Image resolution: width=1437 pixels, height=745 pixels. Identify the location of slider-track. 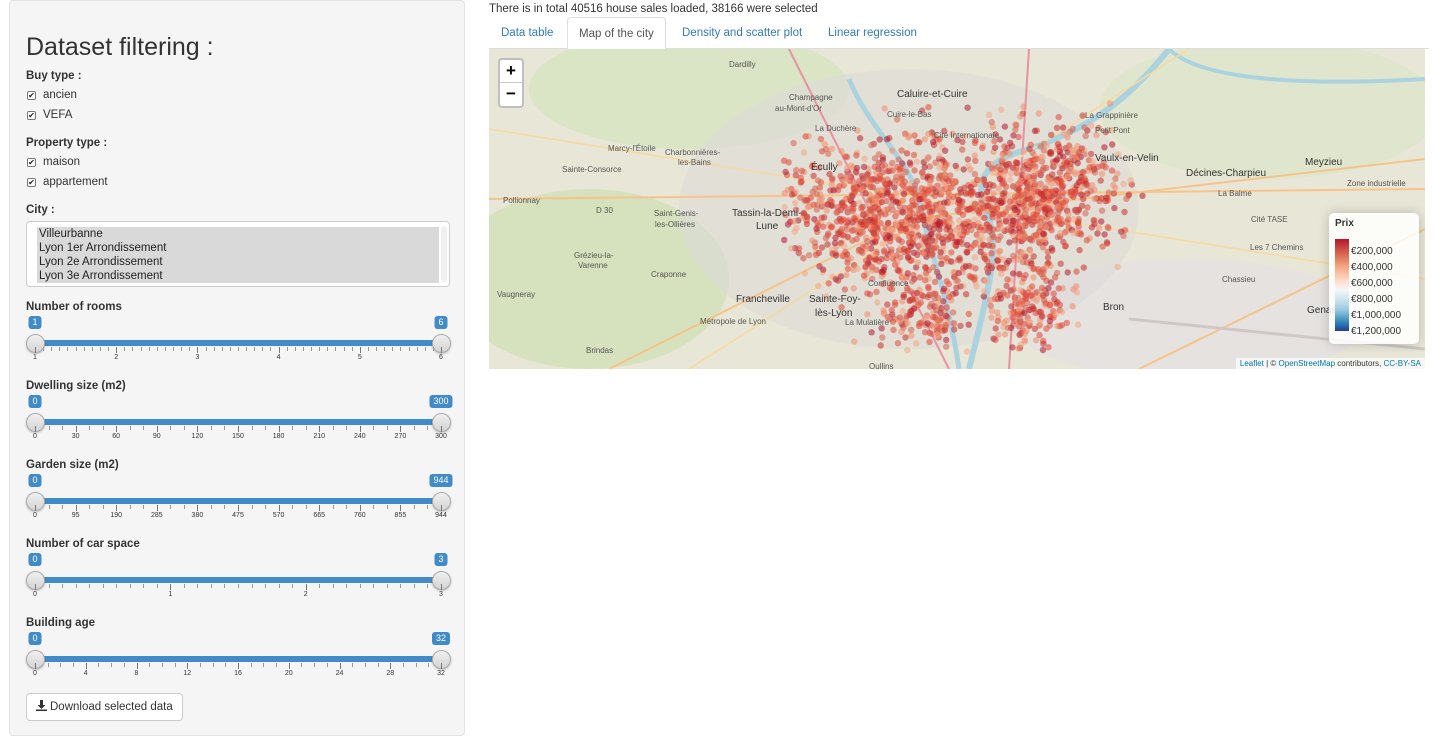
(238, 580).